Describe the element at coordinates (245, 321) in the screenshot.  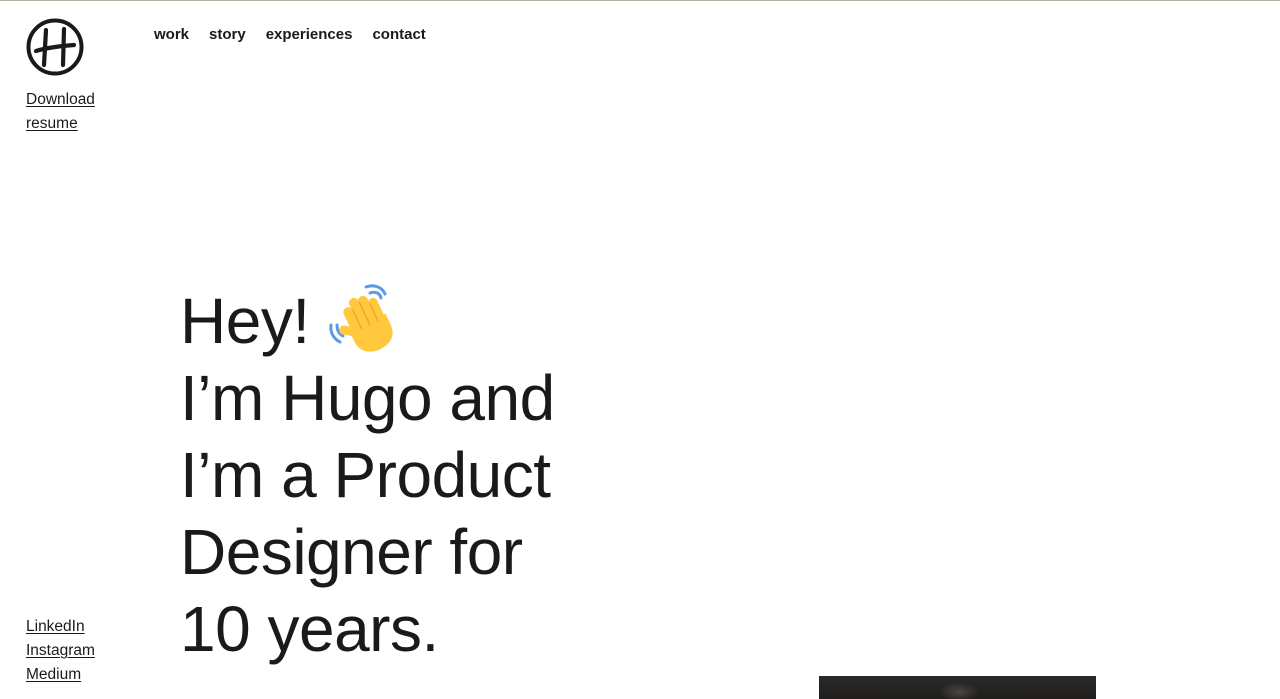
I see `hero-greeting-text: Hey!` at that location.